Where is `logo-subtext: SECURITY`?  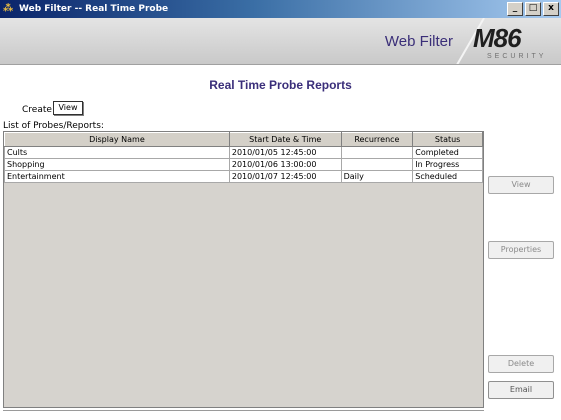 logo-subtext: SECURITY is located at coordinates (517, 56).